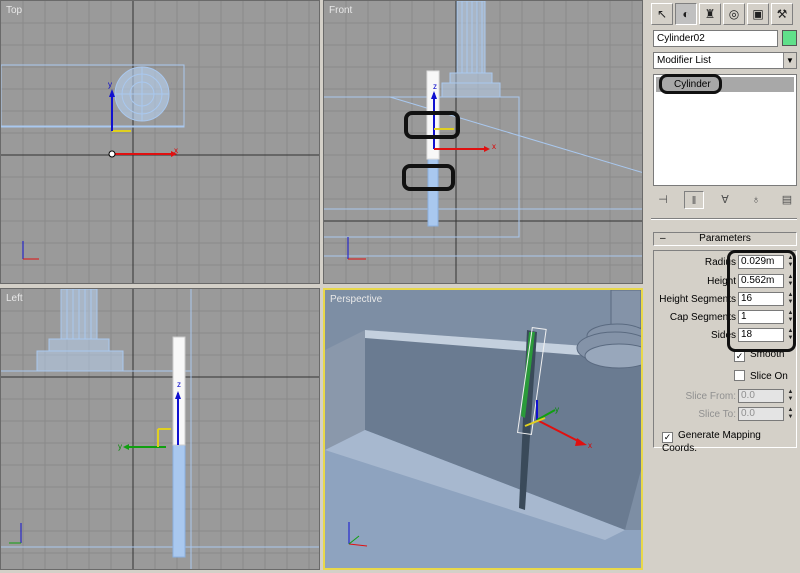 The height and width of the screenshot is (573, 800). Describe the element at coordinates (494, 146) in the screenshot. I see `axis-label-x-front: x` at that location.